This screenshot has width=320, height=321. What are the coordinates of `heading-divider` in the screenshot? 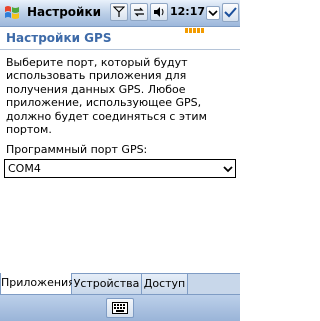 It's located at (120, 49).